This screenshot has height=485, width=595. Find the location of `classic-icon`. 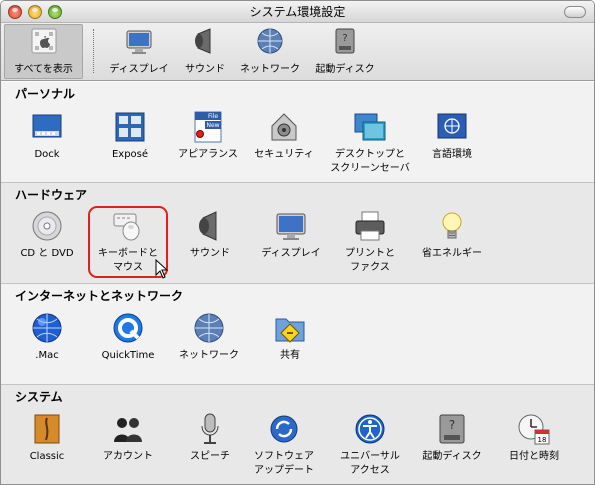

classic-icon is located at coordinates (47, 429).